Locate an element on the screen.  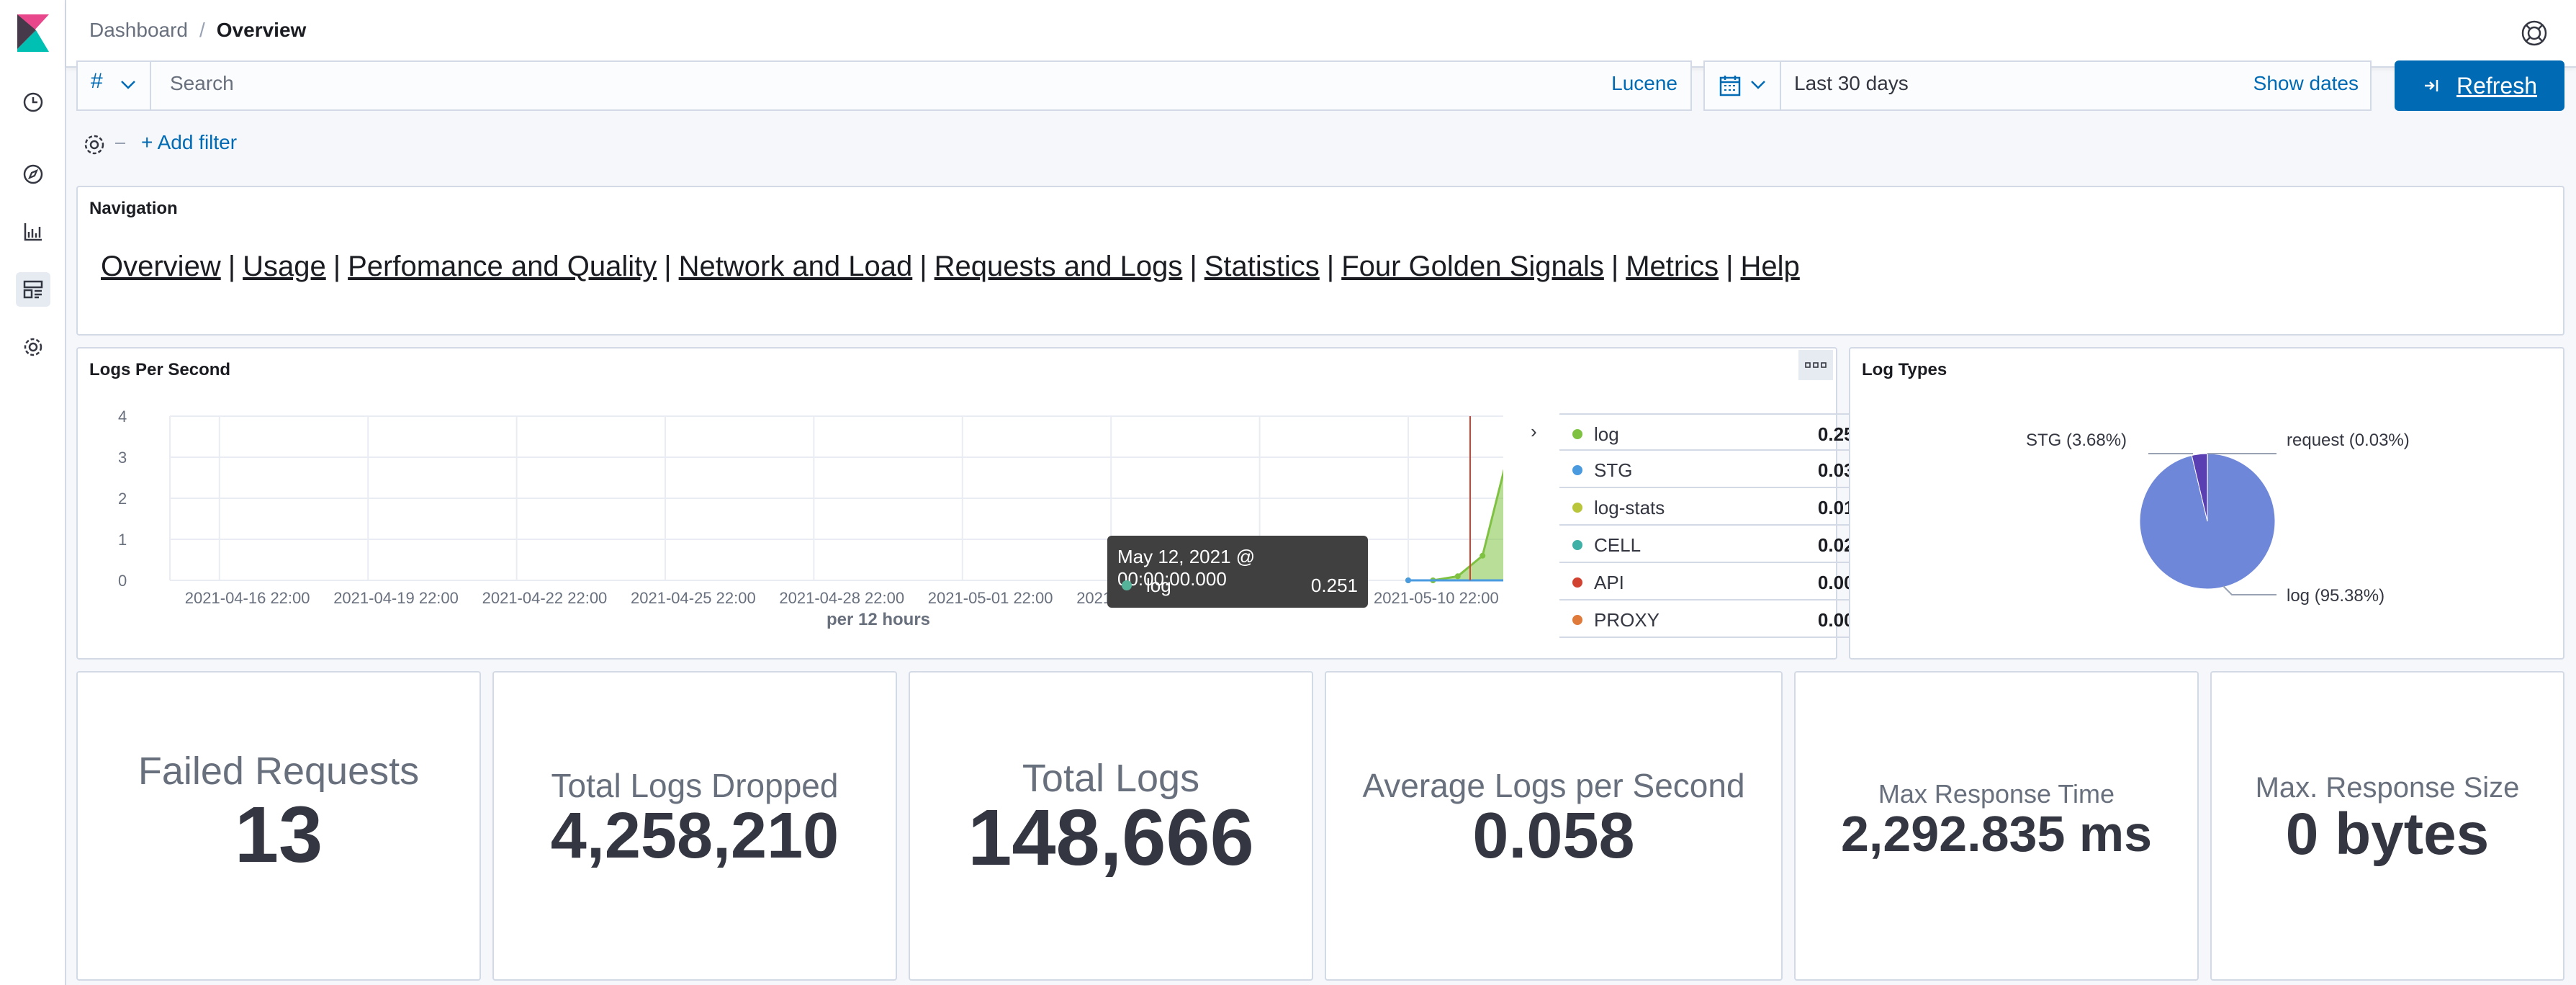
nav-link-network: Network and Load is located at coordinates (796, 267).